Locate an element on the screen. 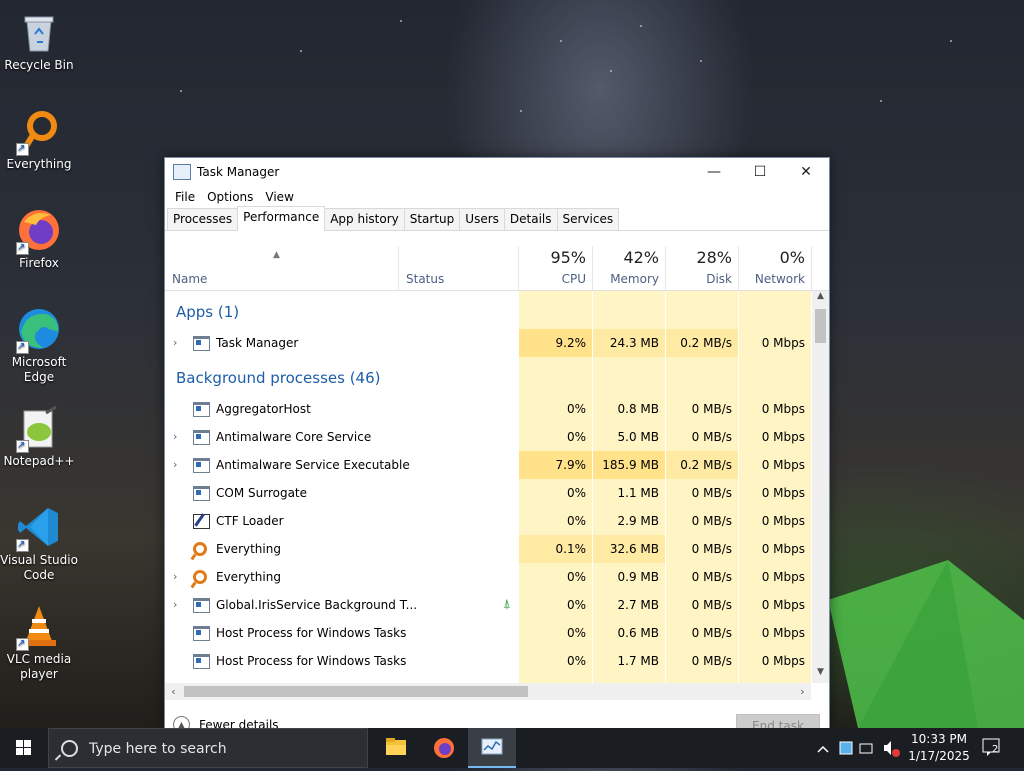 Image resolution: width=1024 pixels, height=771 pixels. notification-center-button: 2 is located at coordinates (993, 748).